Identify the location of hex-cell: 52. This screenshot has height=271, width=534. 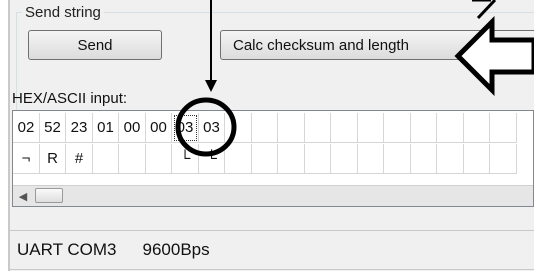
(53, 128).